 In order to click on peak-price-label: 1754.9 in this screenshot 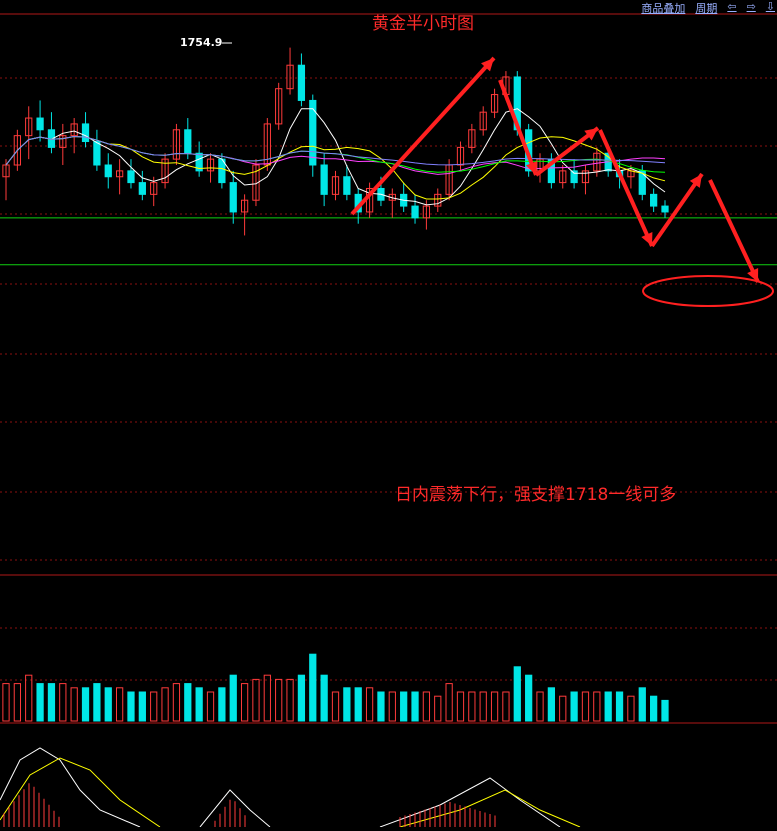, I will do `click(201, 42)`.